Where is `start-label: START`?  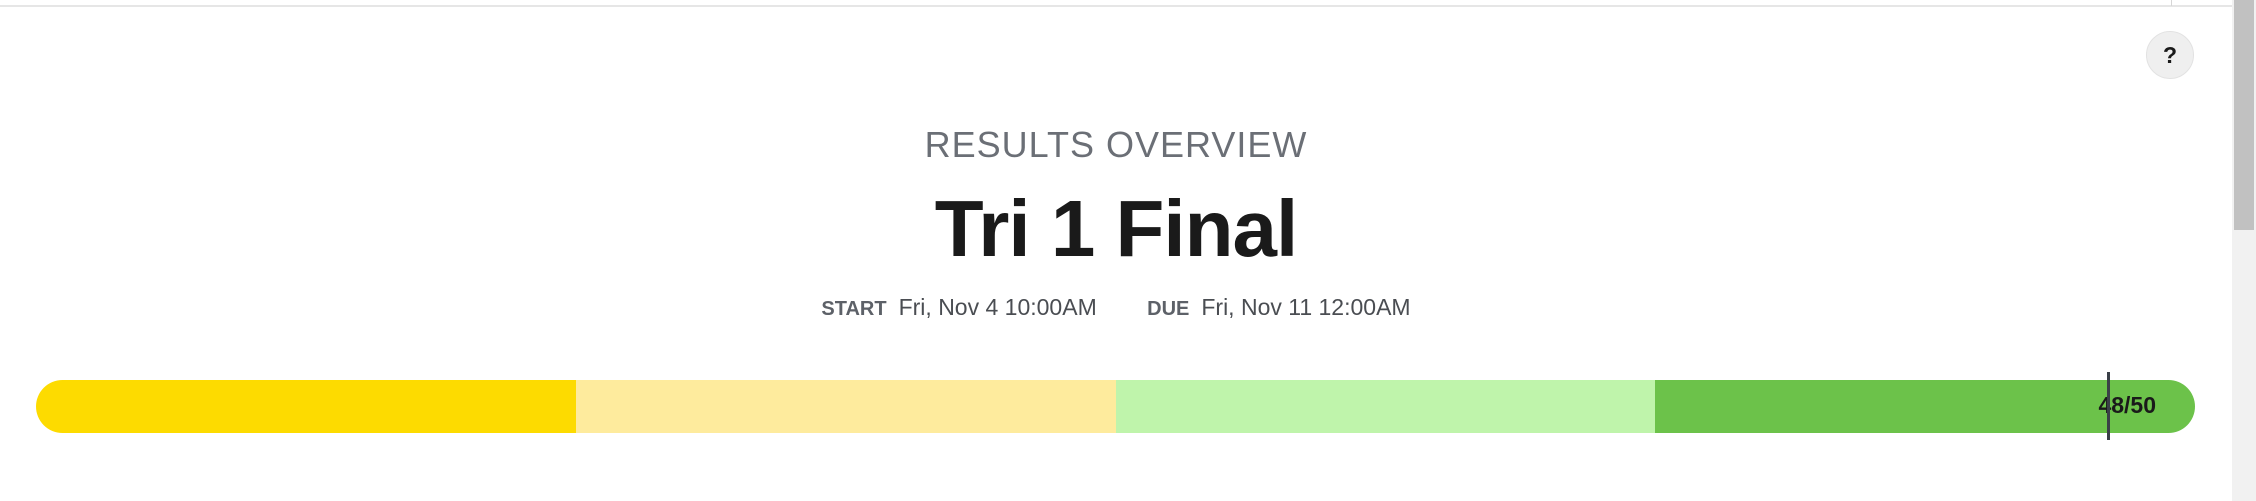 start-label: START is located at coordinates (854, 309).